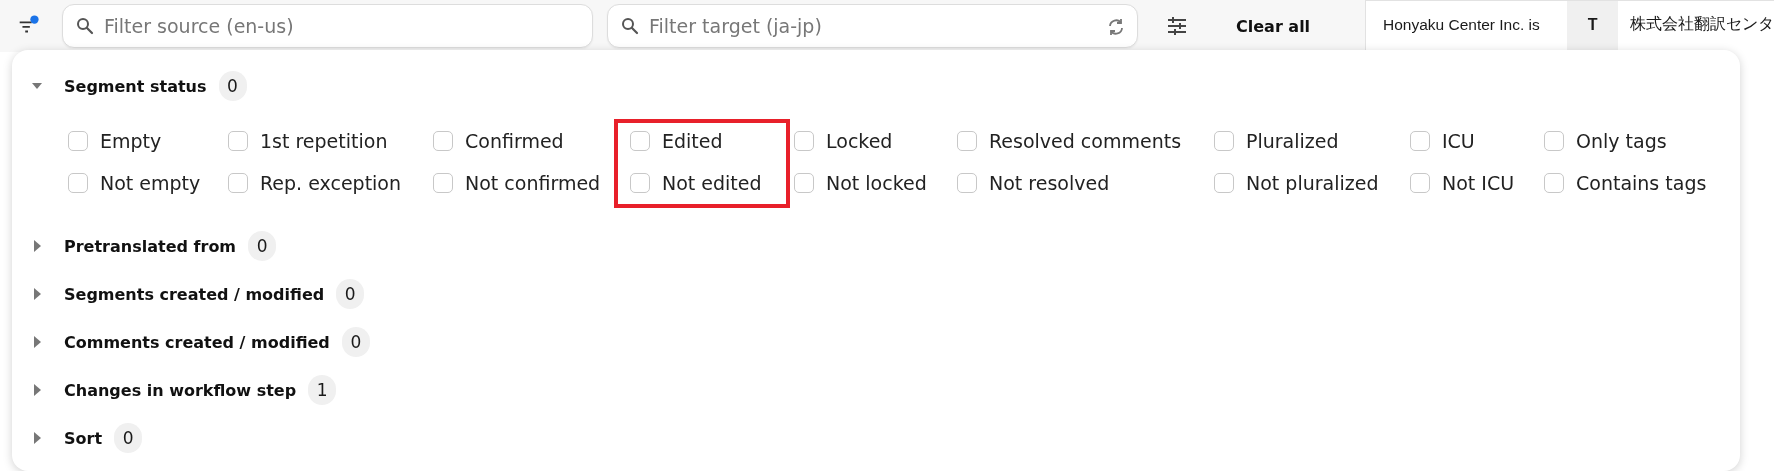 The height and width of the screenshot is (471, 1774). I want to click on source-text: Honyaku Center Inc. is, so click(1461, 24).